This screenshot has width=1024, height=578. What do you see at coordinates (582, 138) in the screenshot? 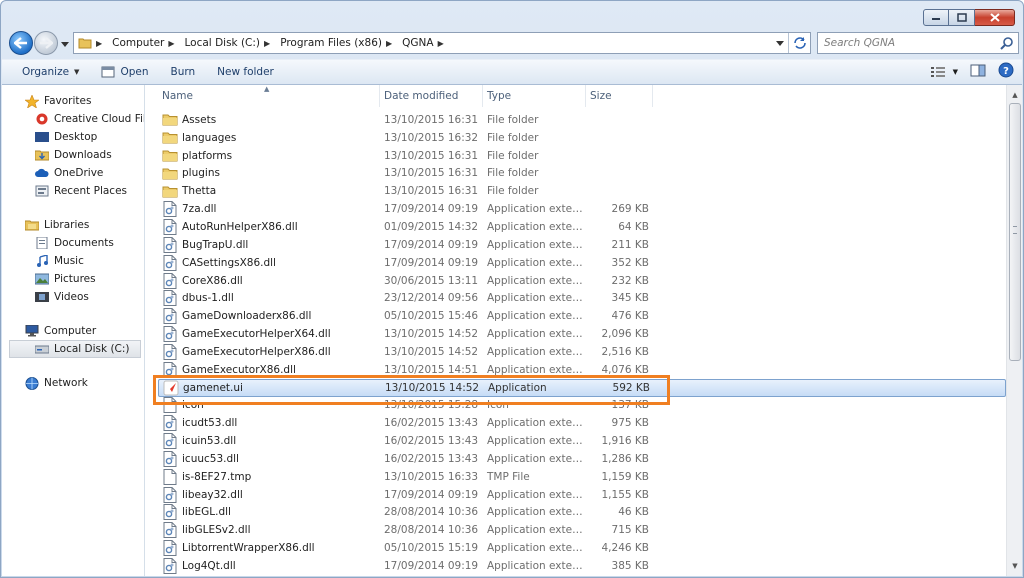
I see `file-row: languages 13/10/2015 16:32 File folder` at bounding box center [582, 138].